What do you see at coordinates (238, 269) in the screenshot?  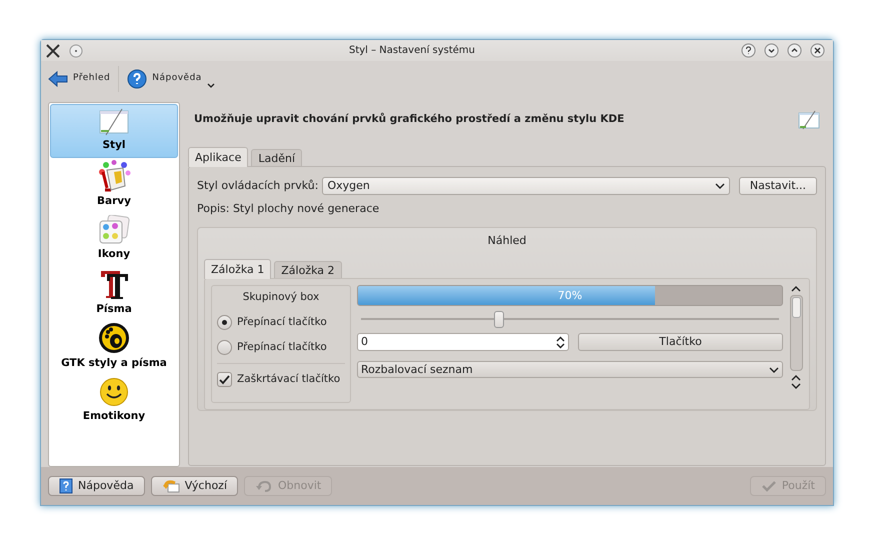 I see `tab: Záložka 1` at bounding box center [238, 269].